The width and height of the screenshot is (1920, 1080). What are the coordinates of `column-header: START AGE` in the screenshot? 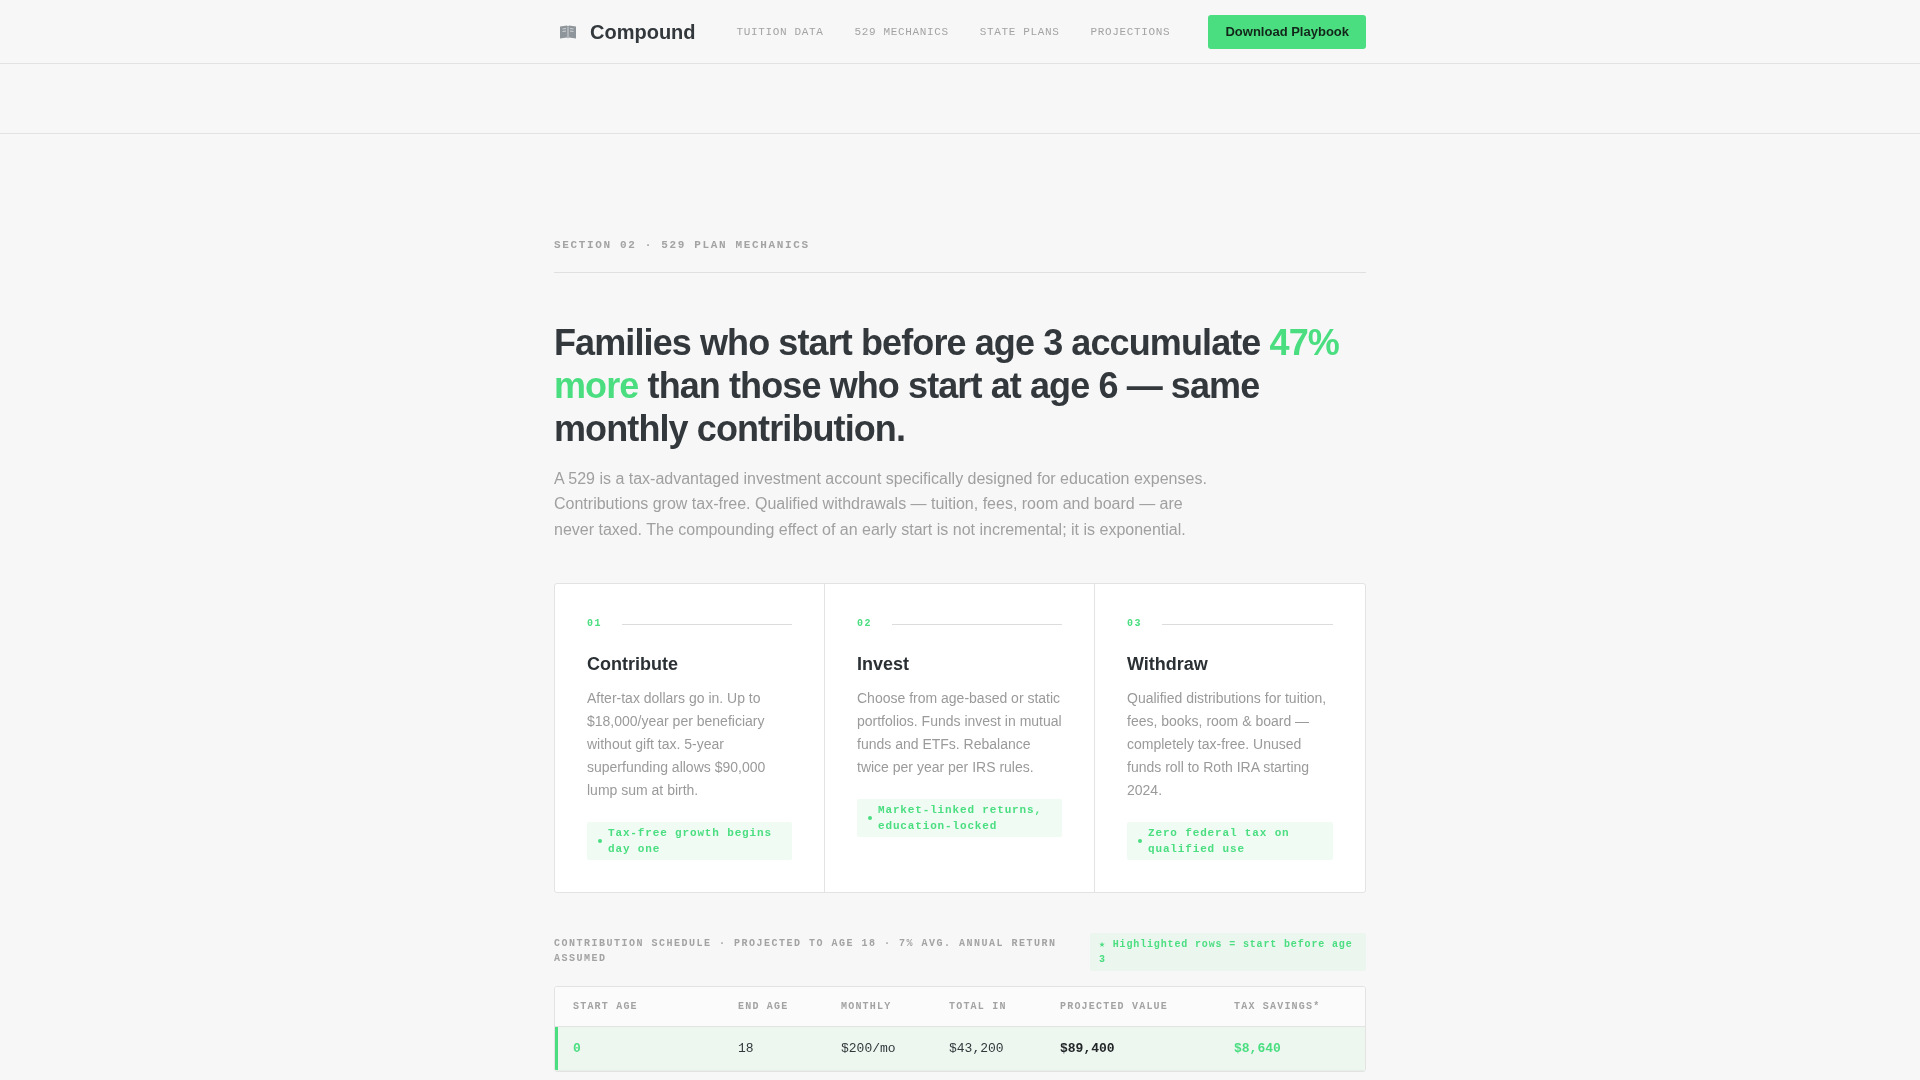 It's located at (605, 1006).